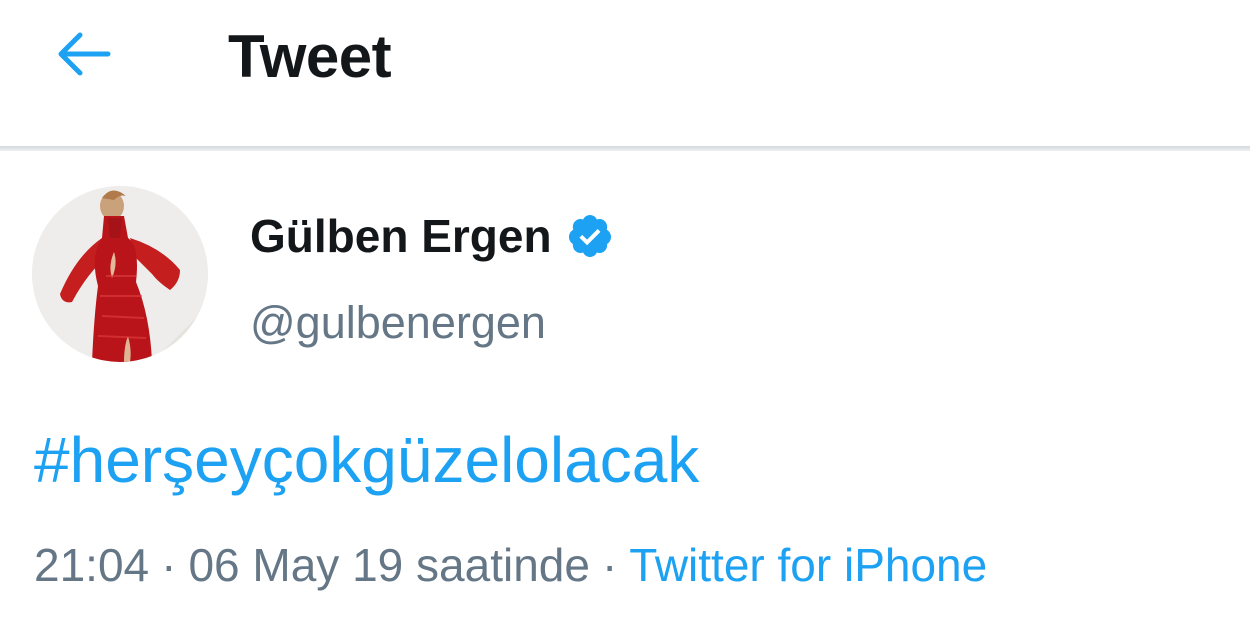 The height and width of the screenshot is (630, 1250). What do you see at coordinates (310, 56) in the screenshot?
I see `page-title: Tweet` at bounding box center [310, 56].